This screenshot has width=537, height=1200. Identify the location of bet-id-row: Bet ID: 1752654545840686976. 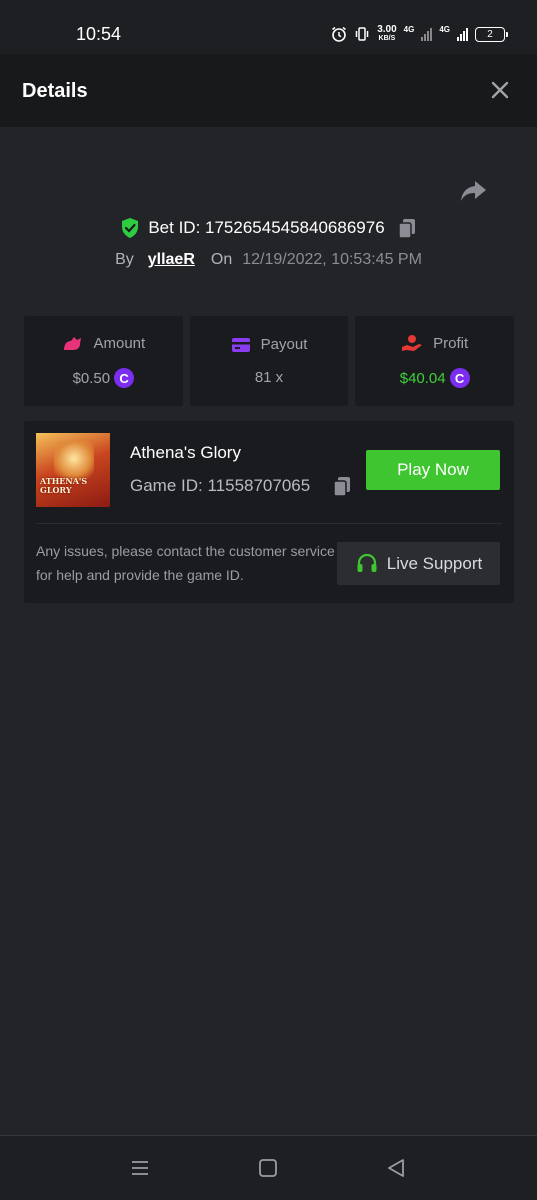
(268, 228).